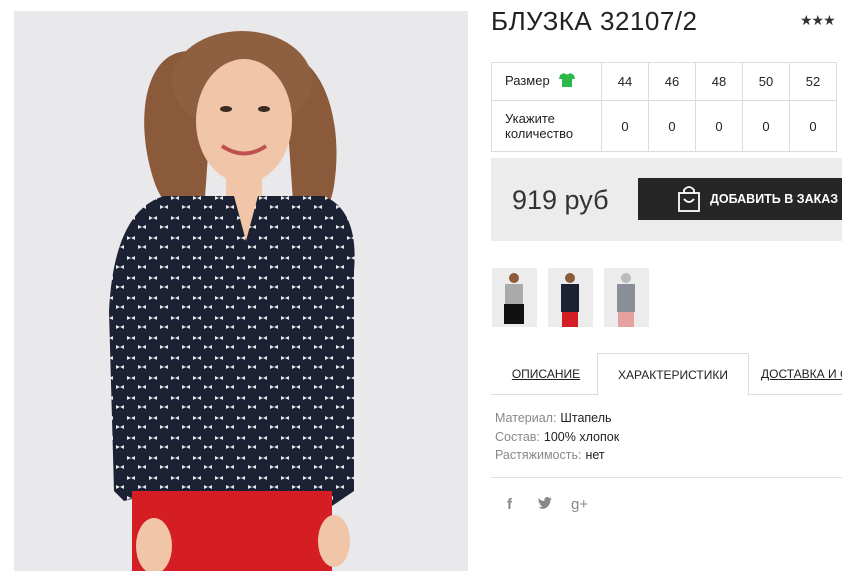  I want to click on tab-description-label: ОПИСАНИЕ, so click(546, 374).